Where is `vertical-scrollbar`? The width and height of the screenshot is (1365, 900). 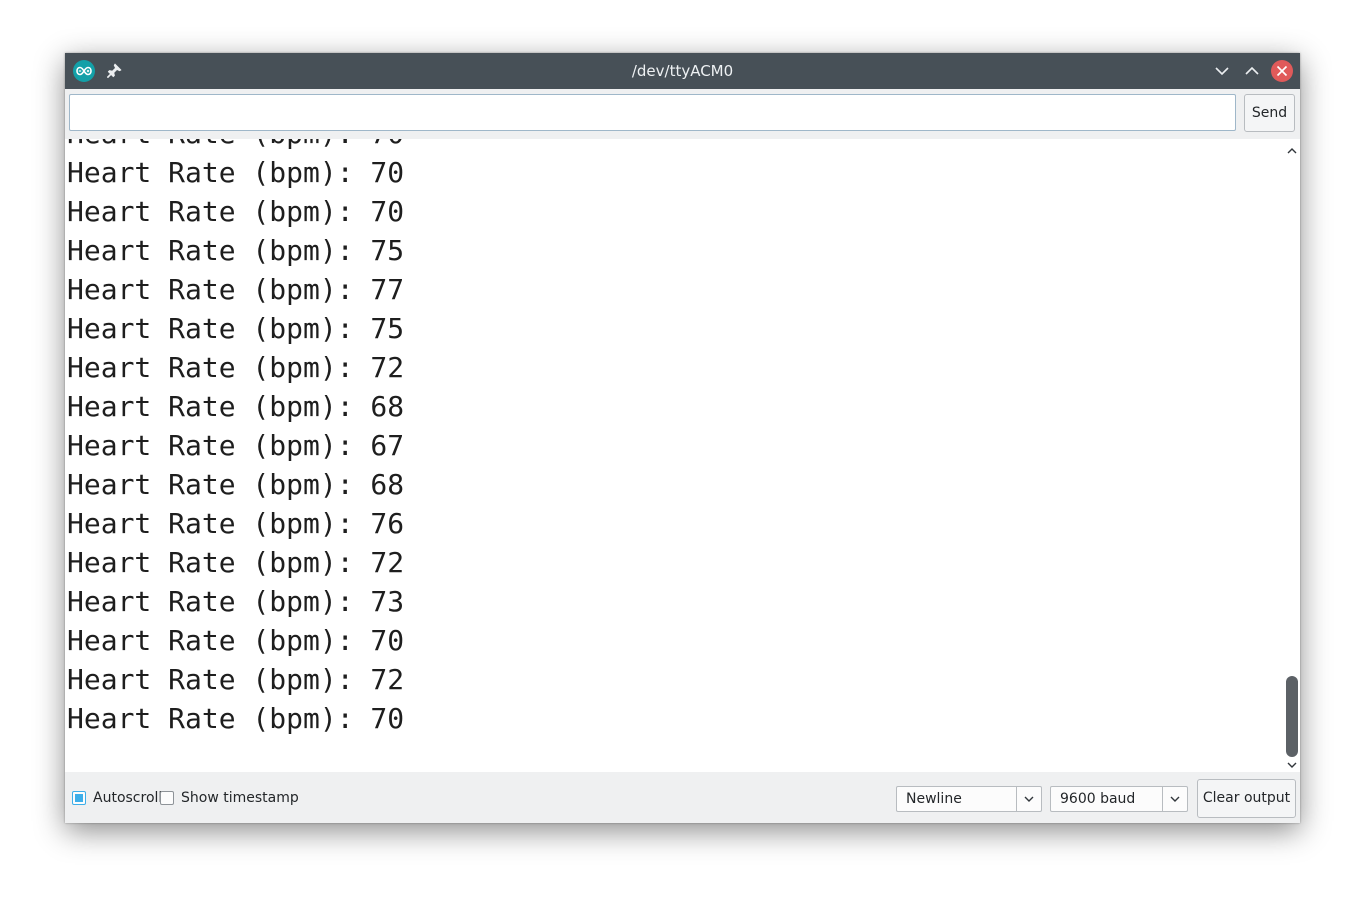 vertical-scrollbar is located at coordinates (1292, 455).